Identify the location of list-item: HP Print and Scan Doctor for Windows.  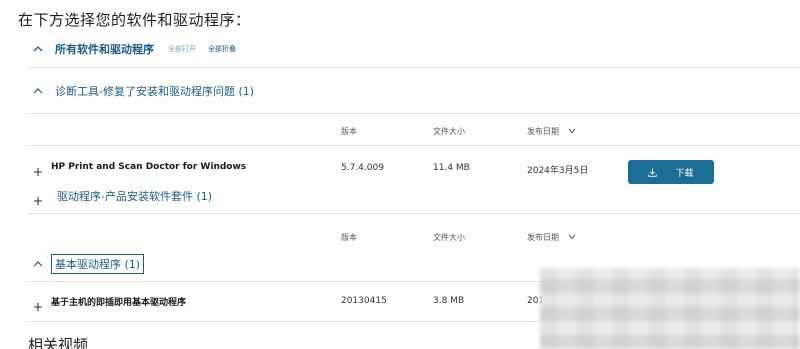
(139, 169).